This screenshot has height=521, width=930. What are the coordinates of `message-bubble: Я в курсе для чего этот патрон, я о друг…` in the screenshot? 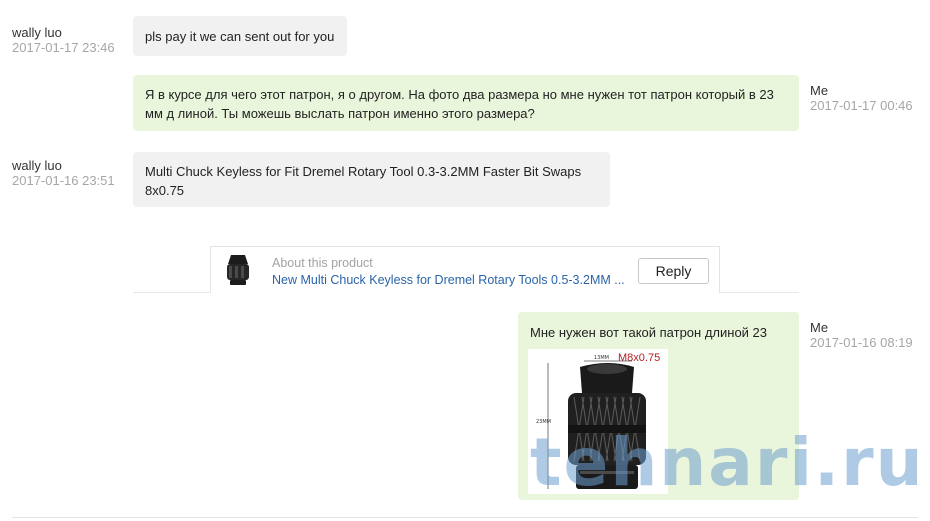 It's located at (466, 103).